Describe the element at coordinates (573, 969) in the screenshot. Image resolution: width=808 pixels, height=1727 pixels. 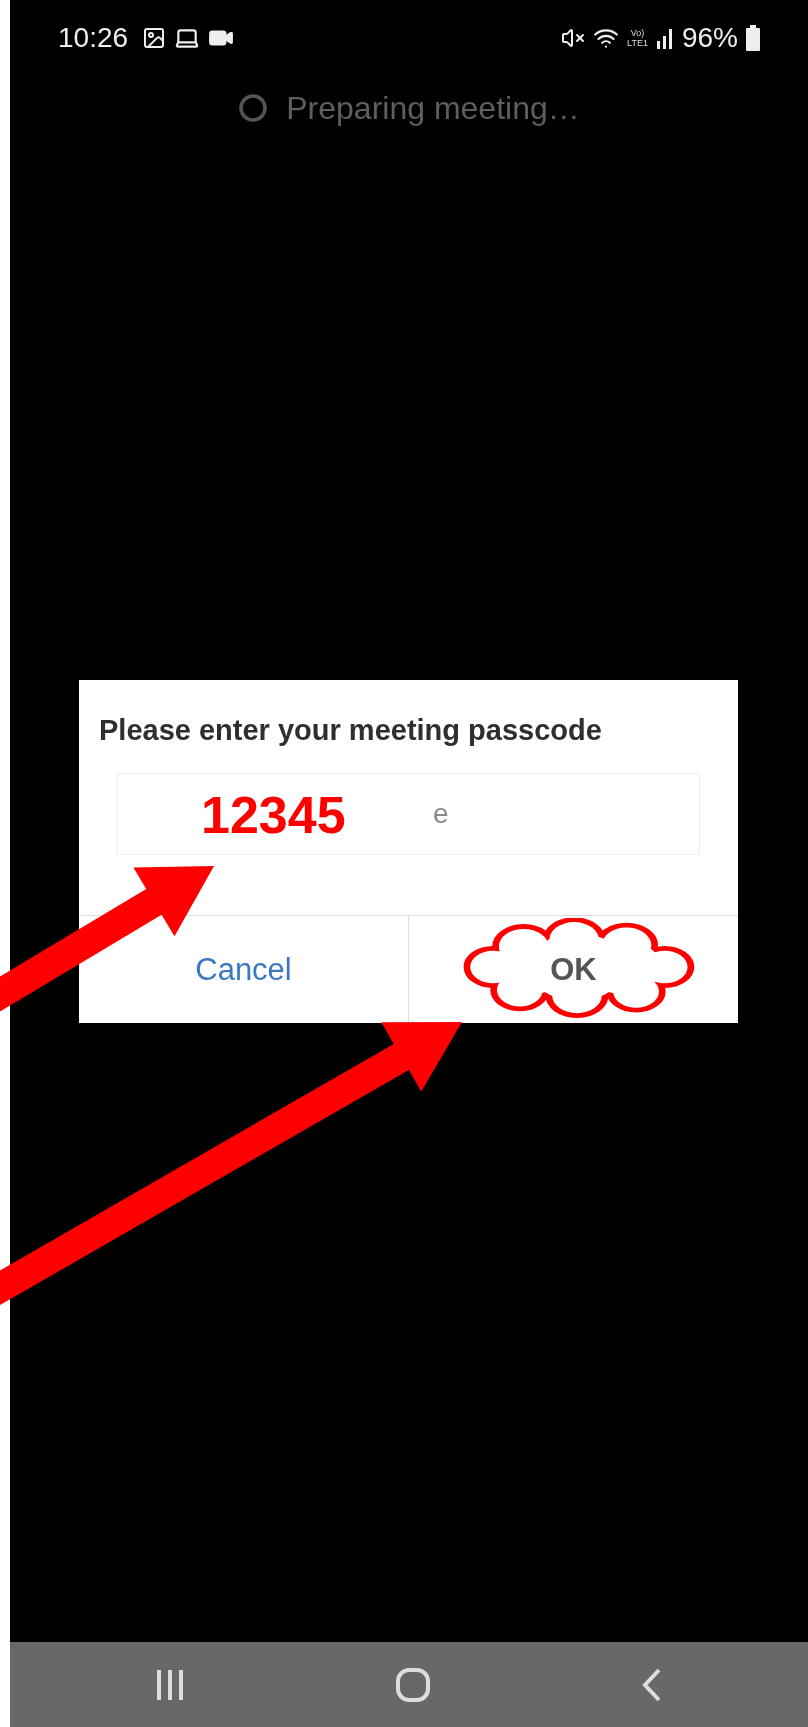
I see `ok-button: OK` at that location.